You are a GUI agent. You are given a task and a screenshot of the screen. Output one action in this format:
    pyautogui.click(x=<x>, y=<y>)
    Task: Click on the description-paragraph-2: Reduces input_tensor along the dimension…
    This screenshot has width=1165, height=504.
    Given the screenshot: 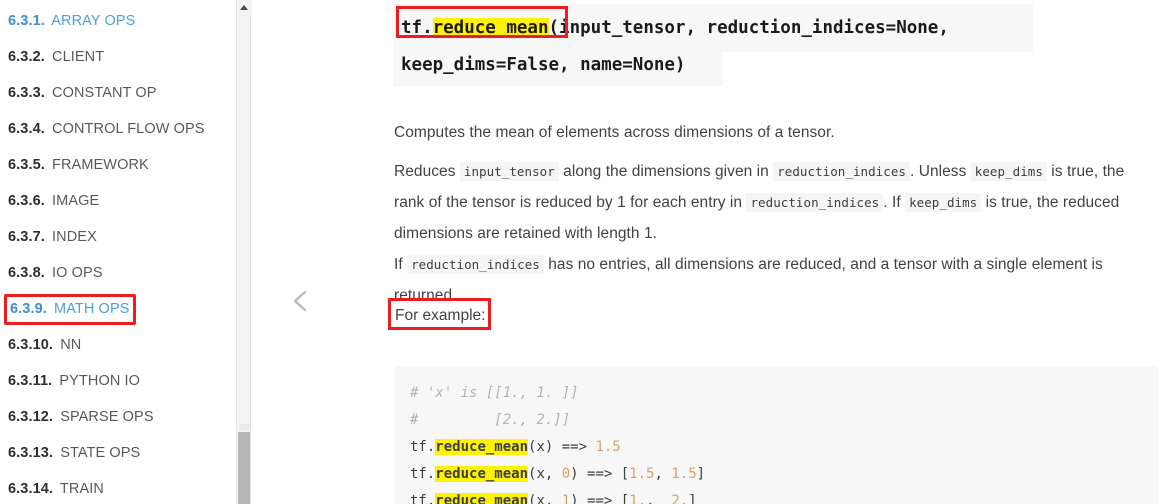 What is the action you would take?
    pyautogui.click(x=771, y=202)
    